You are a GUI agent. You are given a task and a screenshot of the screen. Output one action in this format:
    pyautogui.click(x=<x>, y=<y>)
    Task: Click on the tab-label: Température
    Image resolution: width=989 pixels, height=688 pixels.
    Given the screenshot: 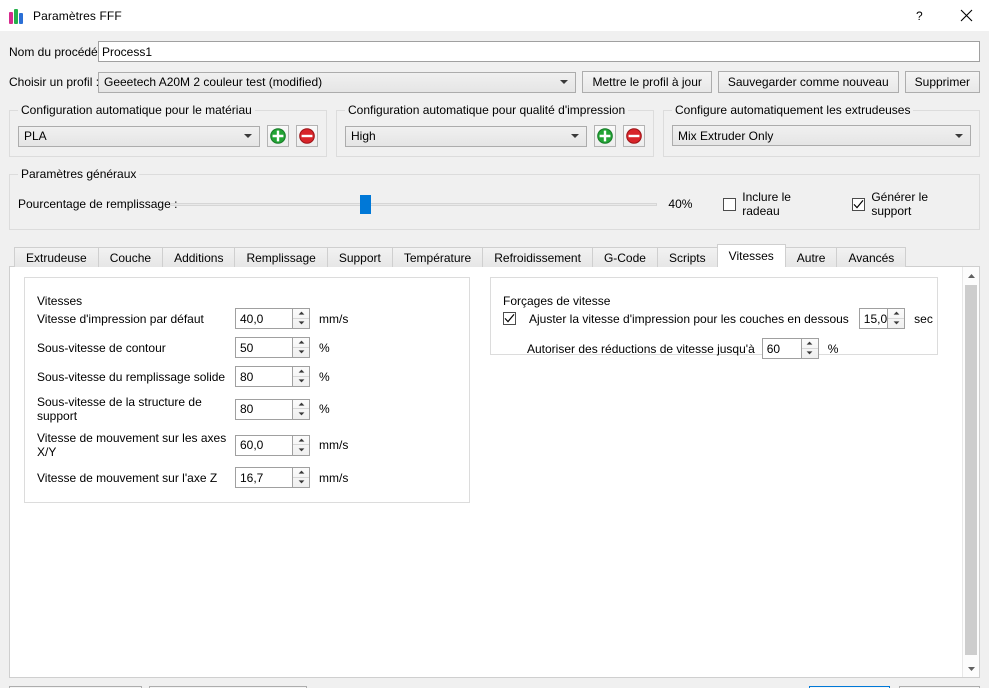 What is the action you would take?
    pyautogui.click(x=437, y=257)
    